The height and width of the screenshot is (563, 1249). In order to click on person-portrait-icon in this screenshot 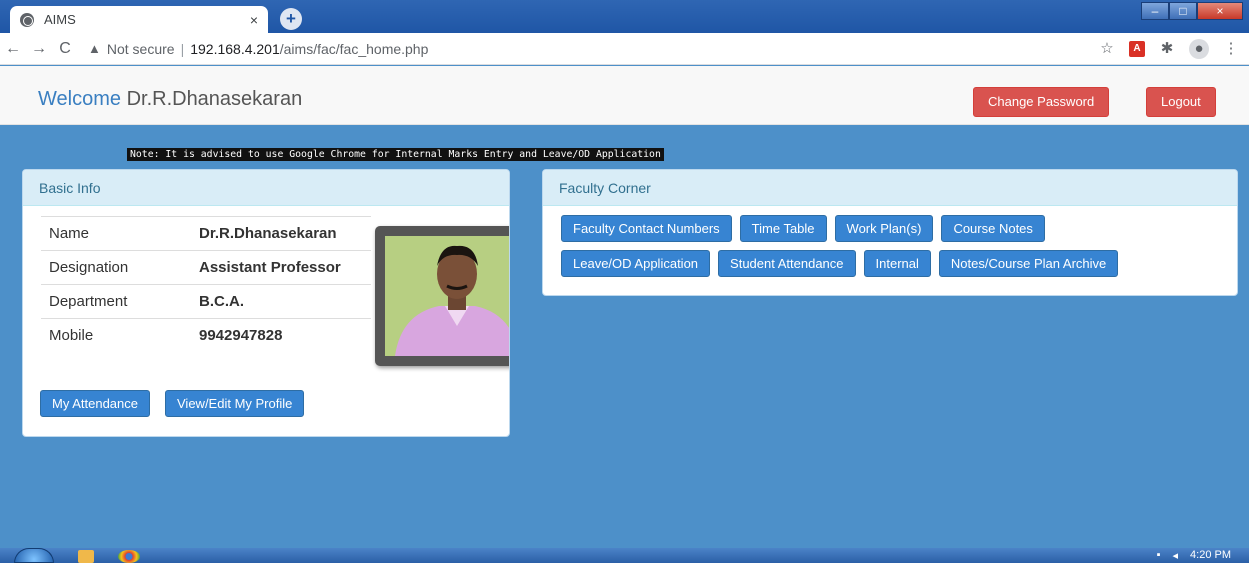, I will do `click(447, 296)`.